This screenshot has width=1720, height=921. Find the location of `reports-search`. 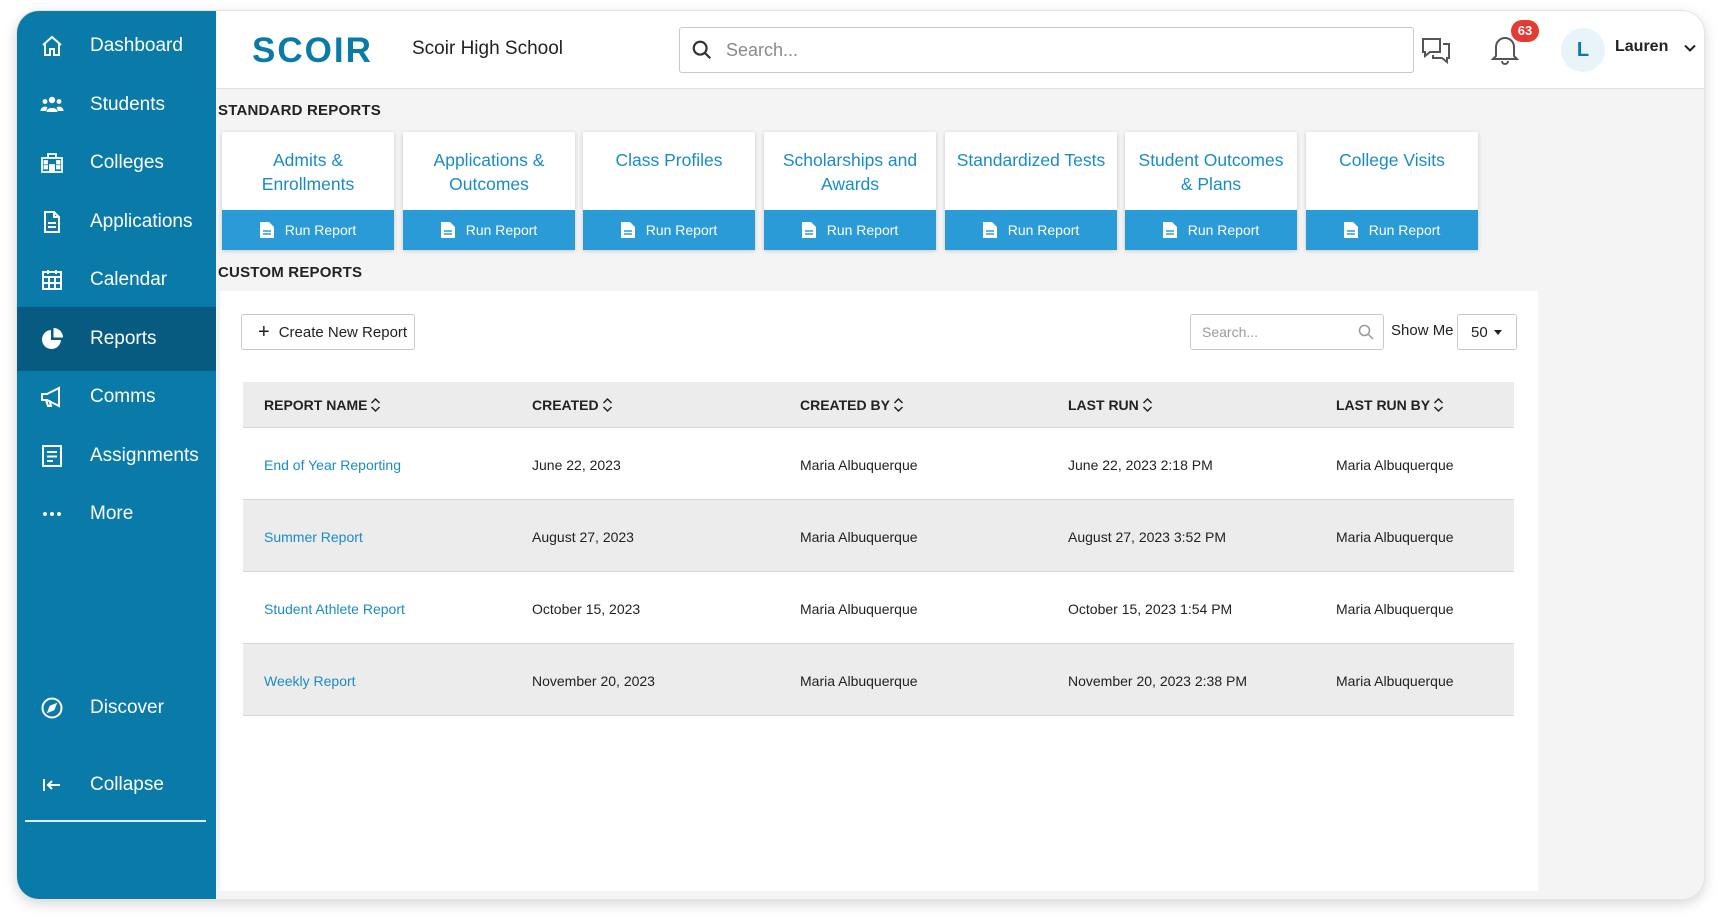

reports-search is located at coordinates (1287, 332).